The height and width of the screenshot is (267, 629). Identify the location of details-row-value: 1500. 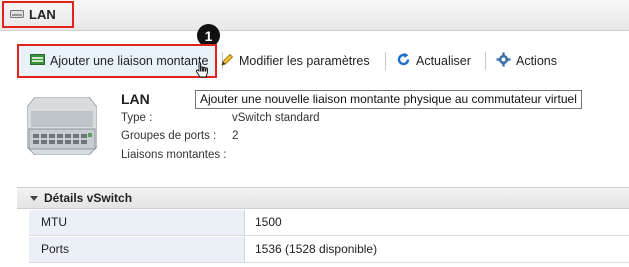
(268, 222).